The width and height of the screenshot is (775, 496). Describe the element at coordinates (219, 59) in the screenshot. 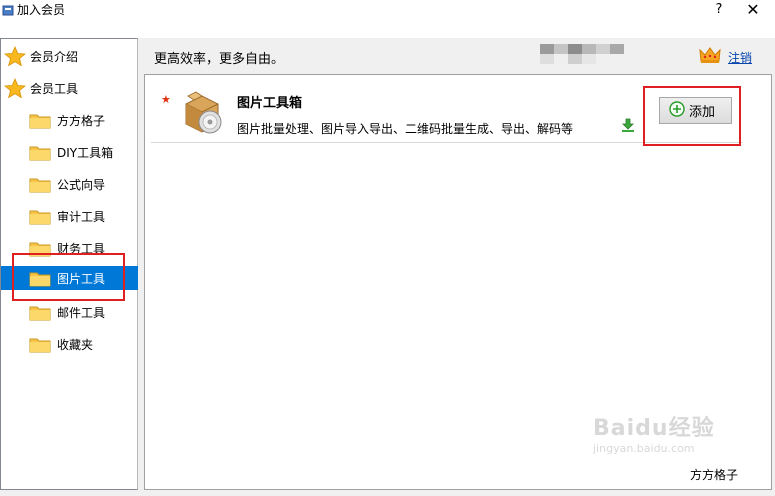

I see `slogan-text: 更高效率，更多自由。` at that location.